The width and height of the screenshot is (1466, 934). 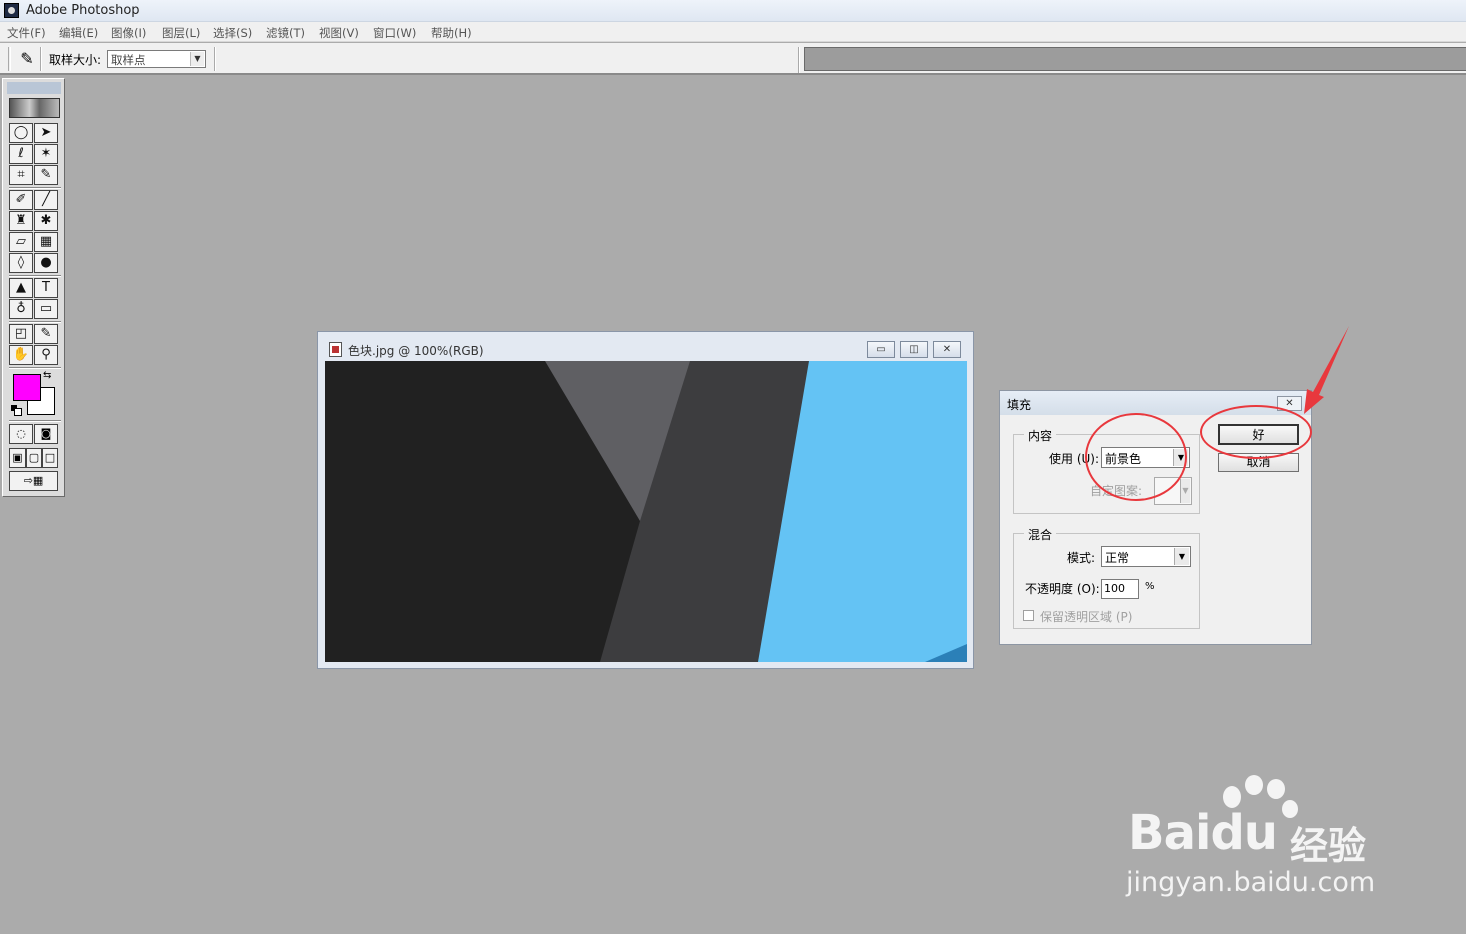 I want to click on standard-screen-icon: ▣, so click(x=17, y=458).